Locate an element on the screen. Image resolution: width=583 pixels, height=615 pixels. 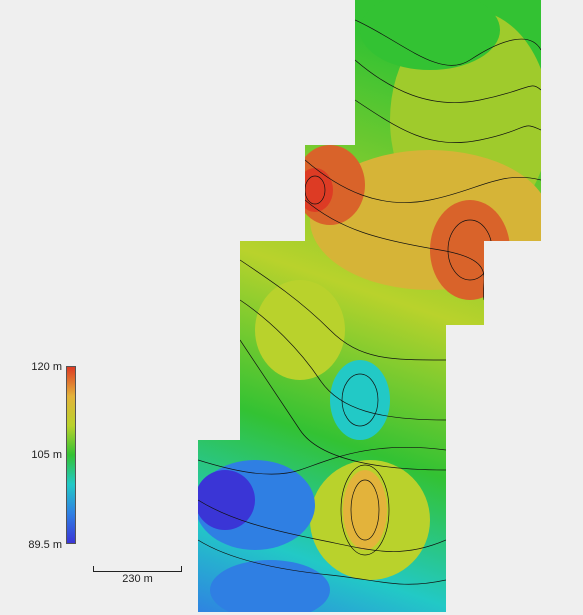
legend-mid-label: 105 m is located at coordinates (46, 455).